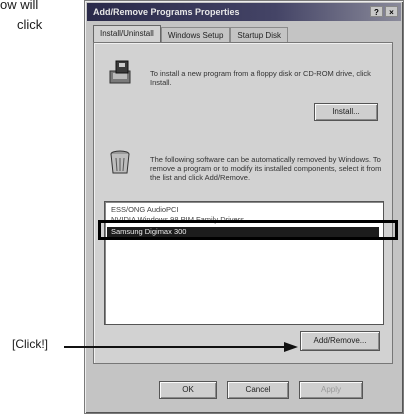 This screenshot has width=416, height=417. What do you see at coordinates (166, 12) in the screenshot?
I see `dialog-title: Add/Remove Programs Properties` at bounding box center [166, 12].